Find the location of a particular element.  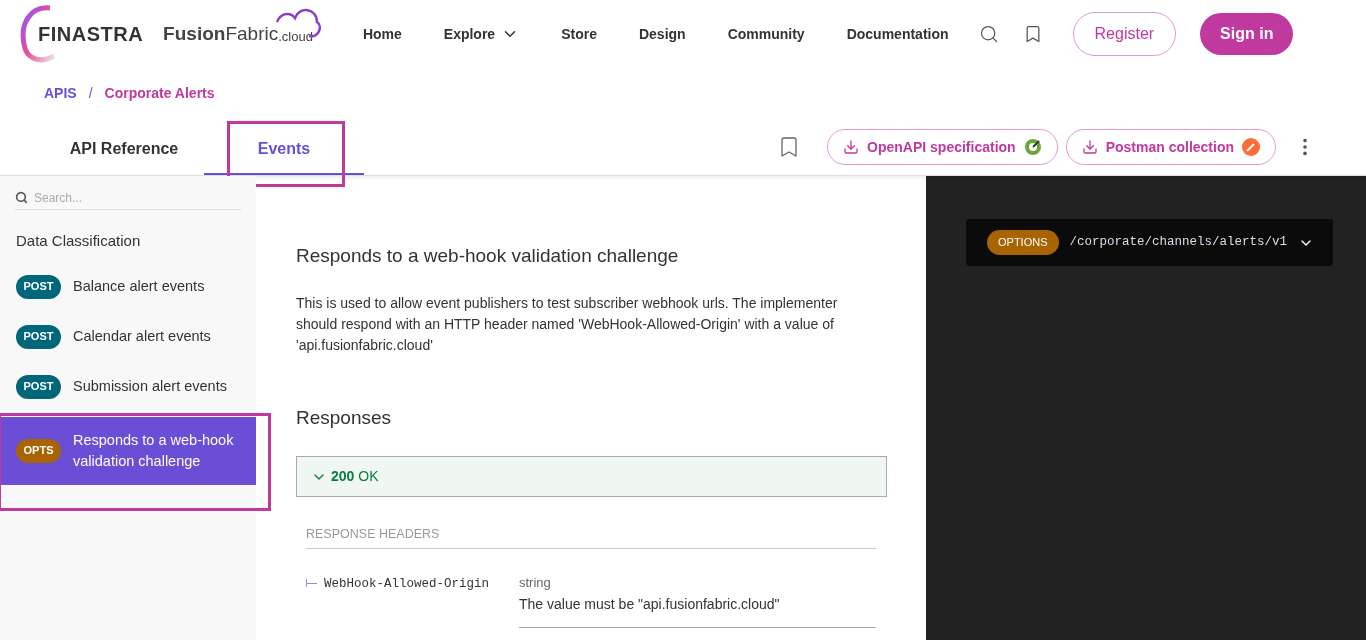

nav-link: Explore is located at coordinates (481, 34).